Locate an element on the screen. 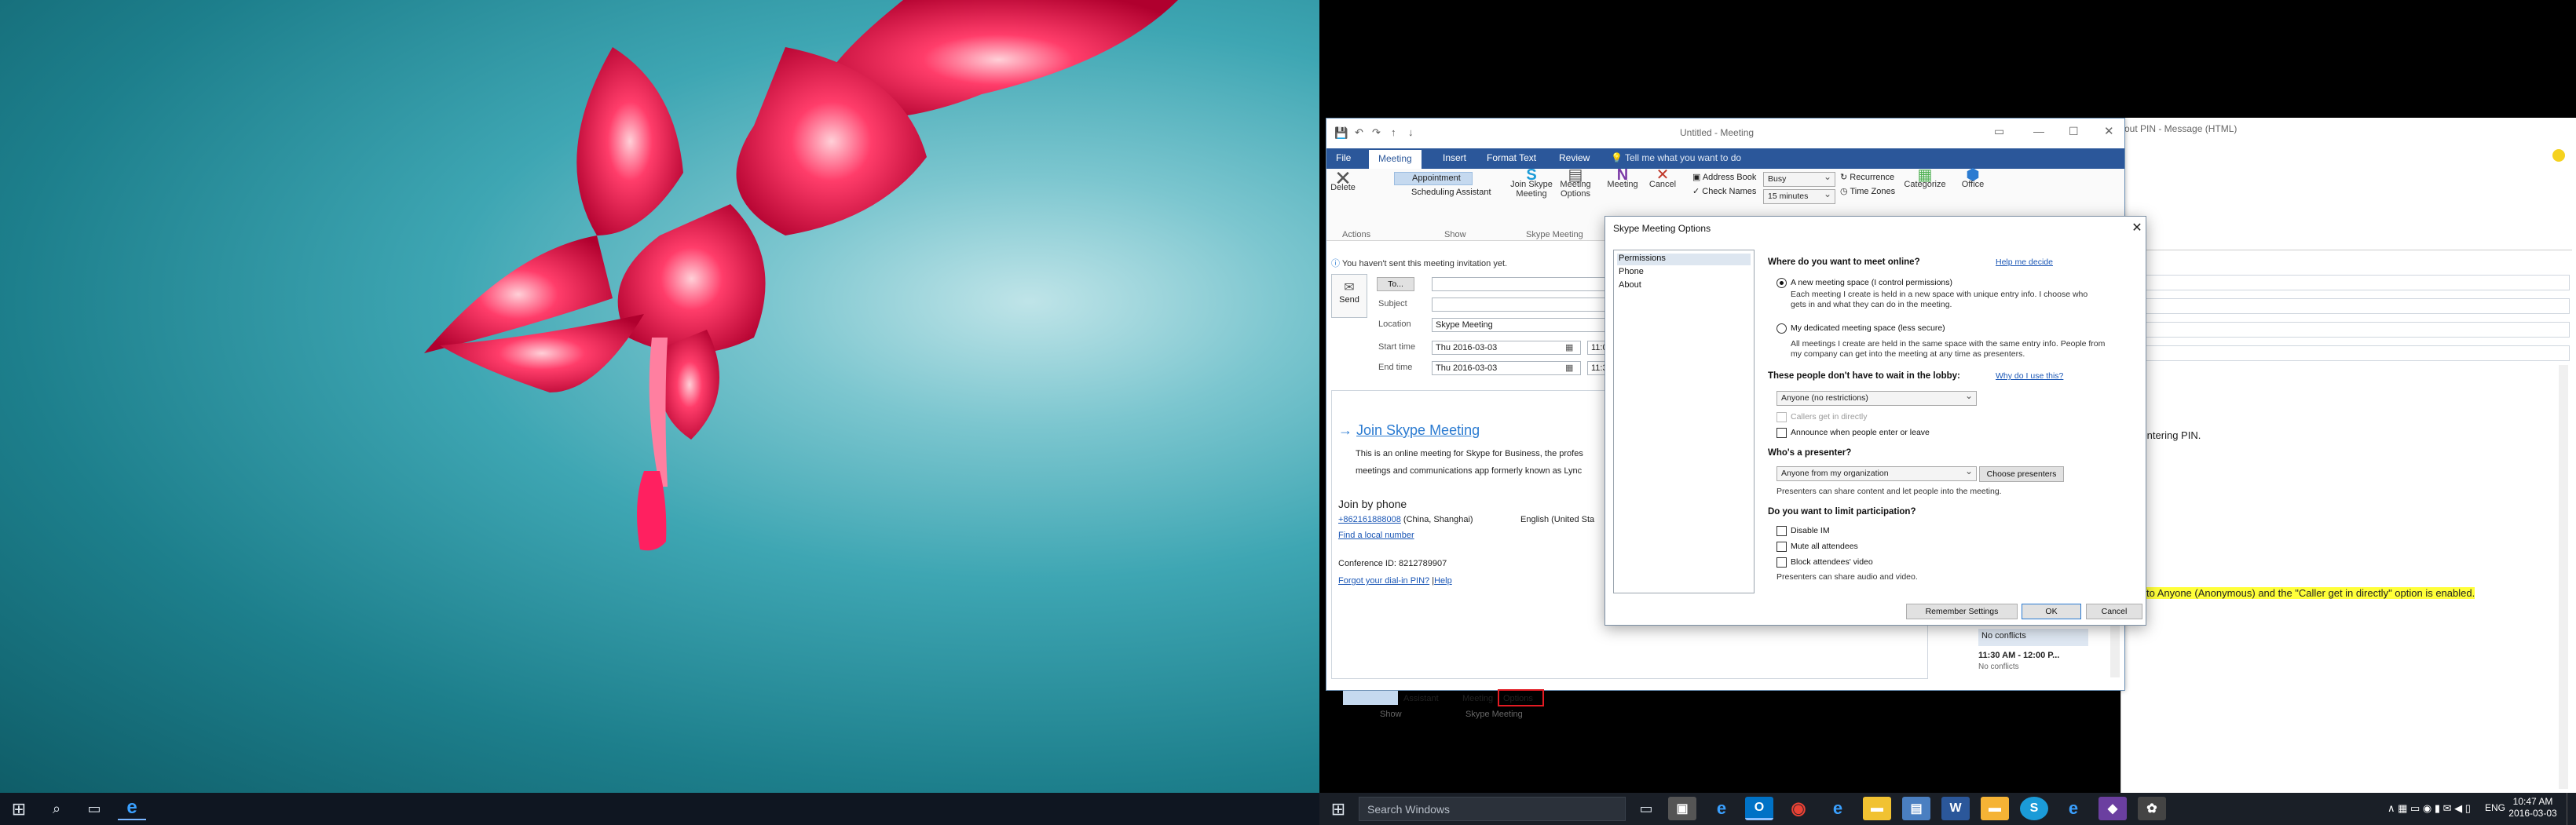 This screenshot has width=2576, height=825. nav-phone: Phone is located at coordinates (1684, 273).